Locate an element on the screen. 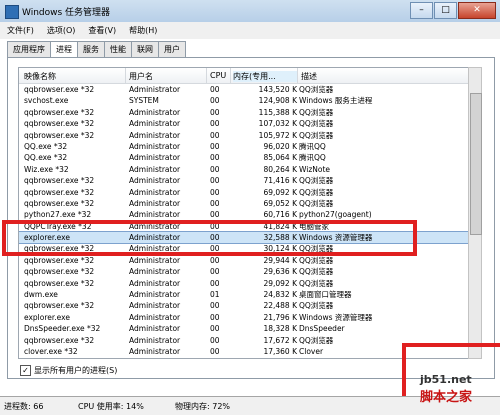  column-image-name: 映像名称 is located at coordinates (40, 76).